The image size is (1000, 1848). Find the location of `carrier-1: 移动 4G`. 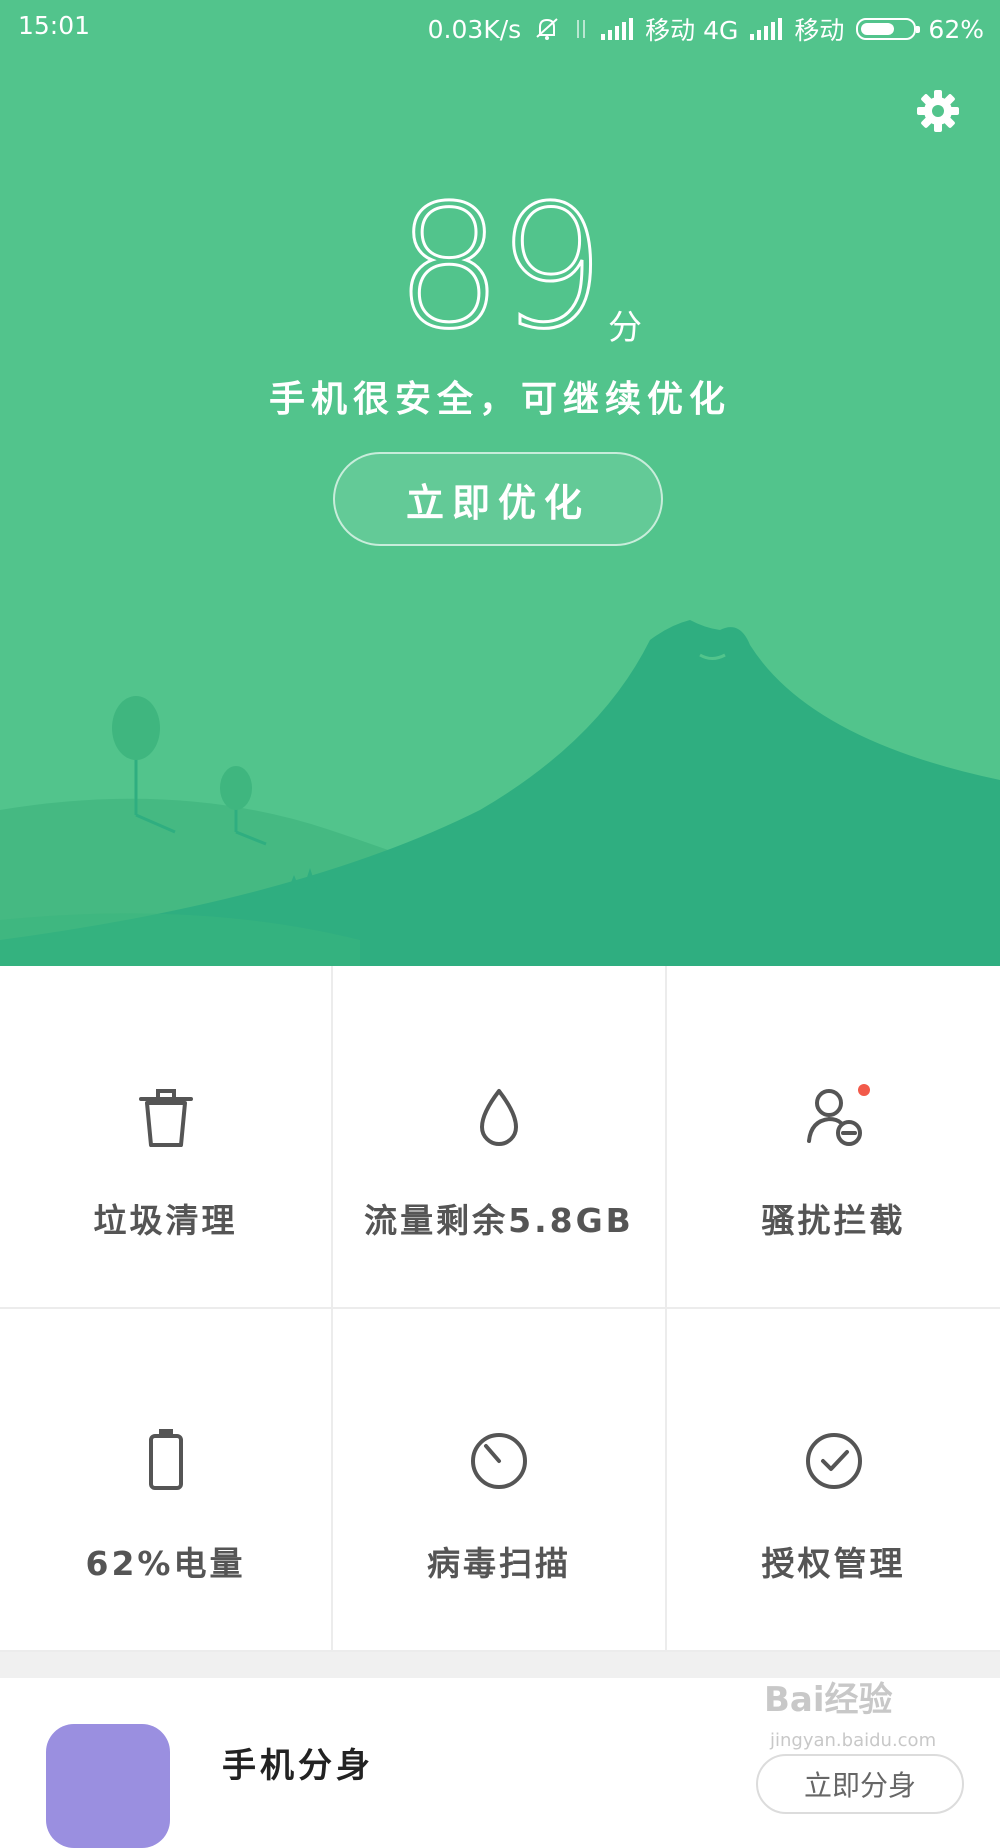

carrier-1: 移动 4G is located at coordinates (692, 30).